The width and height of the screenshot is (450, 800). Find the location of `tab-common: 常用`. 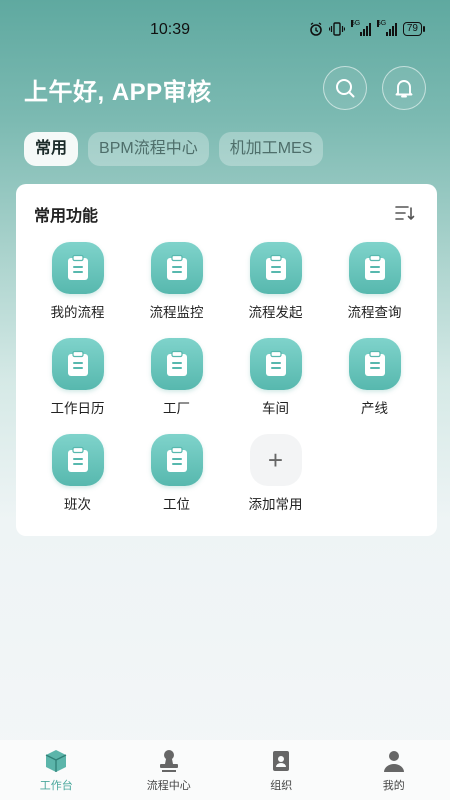

tab-common: 常用 is located at coordinates (51, 149).